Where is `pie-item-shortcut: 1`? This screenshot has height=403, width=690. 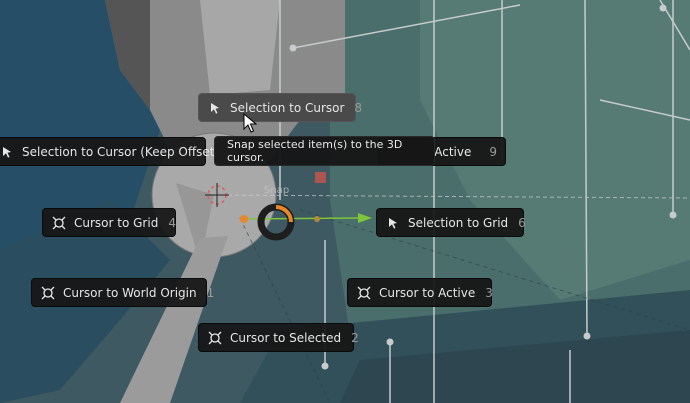 pie-item-shortcut: 1 is located at coordinates (210, 292).